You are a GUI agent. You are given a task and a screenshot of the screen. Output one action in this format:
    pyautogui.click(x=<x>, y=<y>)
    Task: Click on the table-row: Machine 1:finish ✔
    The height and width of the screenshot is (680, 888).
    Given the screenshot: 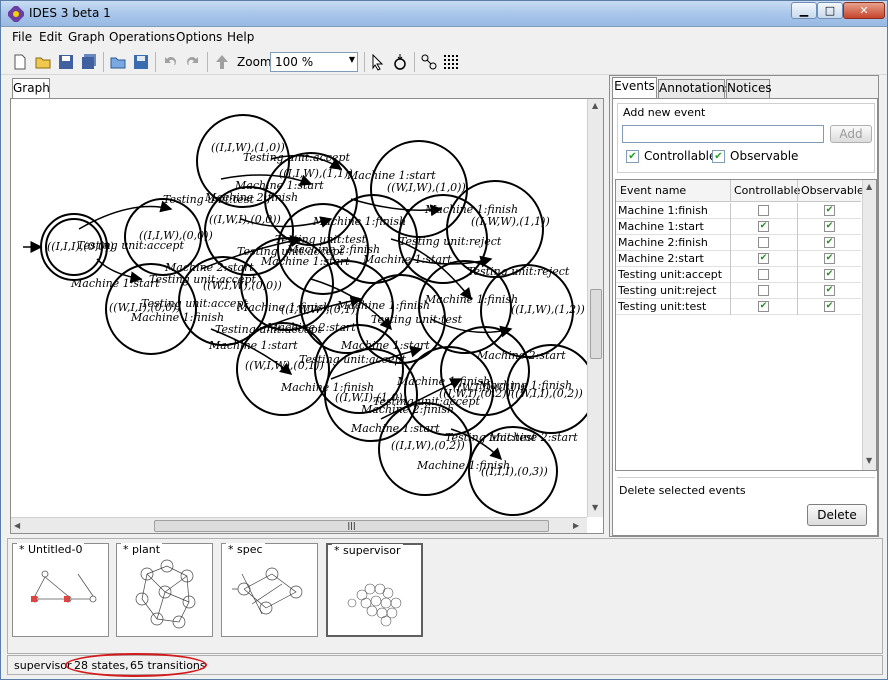 What is the action you would take?
    pyautogui.click(x=738, y=211)
    